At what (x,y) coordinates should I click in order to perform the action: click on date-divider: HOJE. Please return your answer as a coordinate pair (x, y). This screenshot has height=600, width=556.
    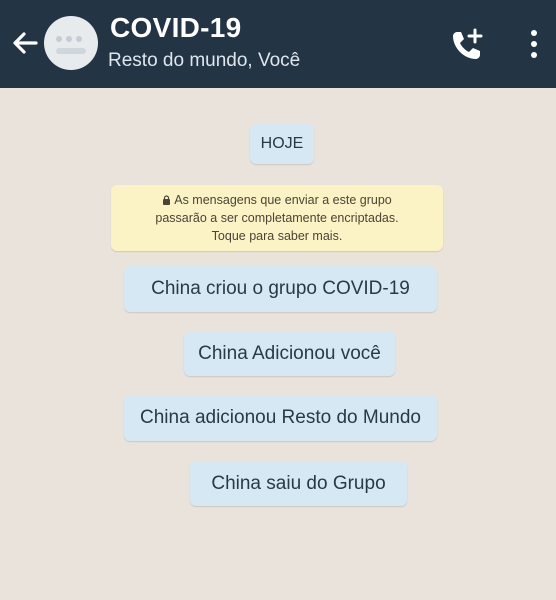
    Looking at the image, I should click on (282, 144).